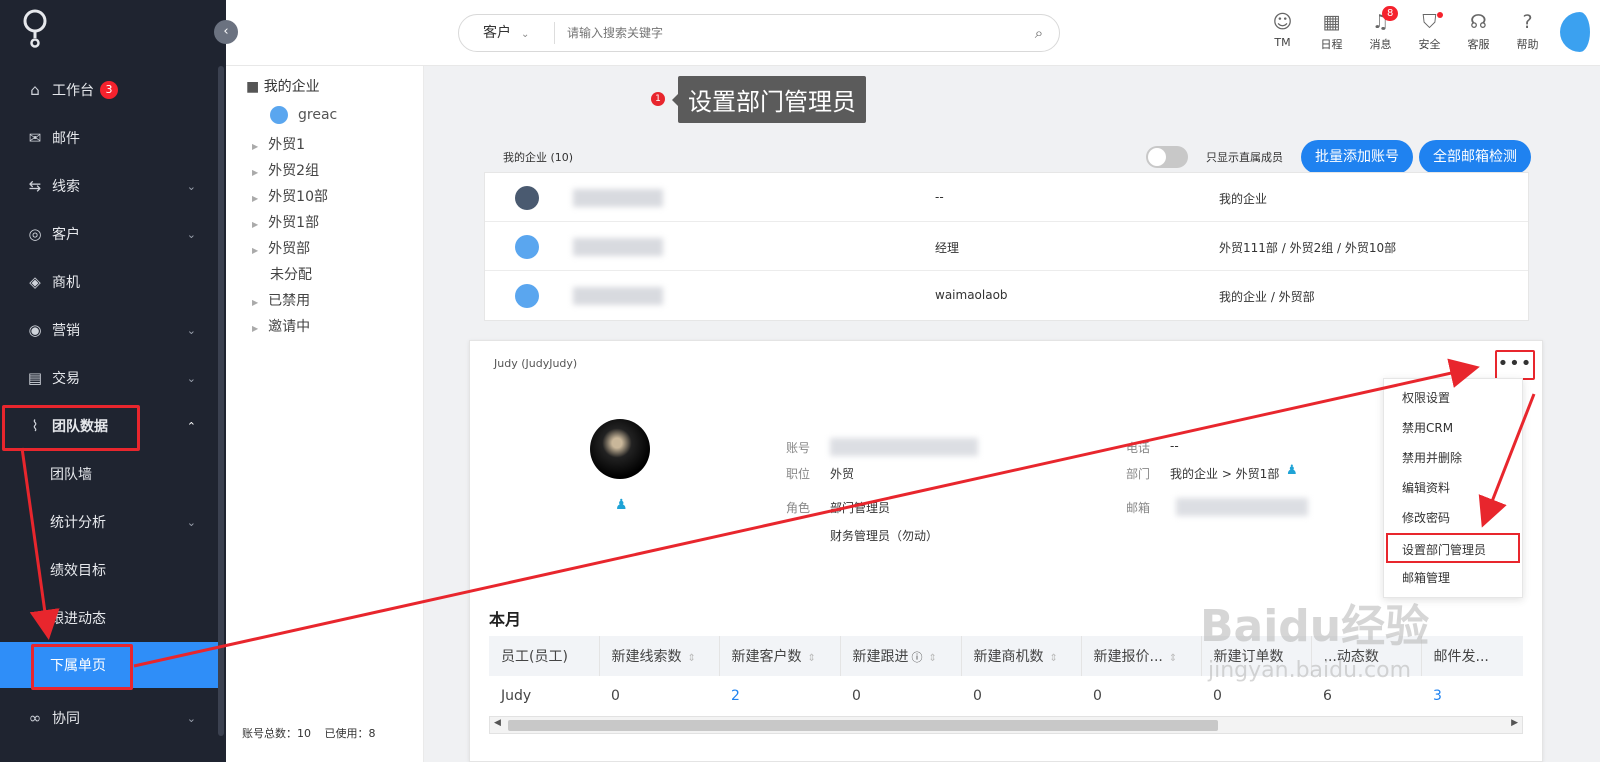 The width and height of the screenshot is (1600, 762). What do you see at coordinates (1141, 656) in the screenshot?
I see `column-header: 新建报价... ⇕` at bounding box center [1141, 656].